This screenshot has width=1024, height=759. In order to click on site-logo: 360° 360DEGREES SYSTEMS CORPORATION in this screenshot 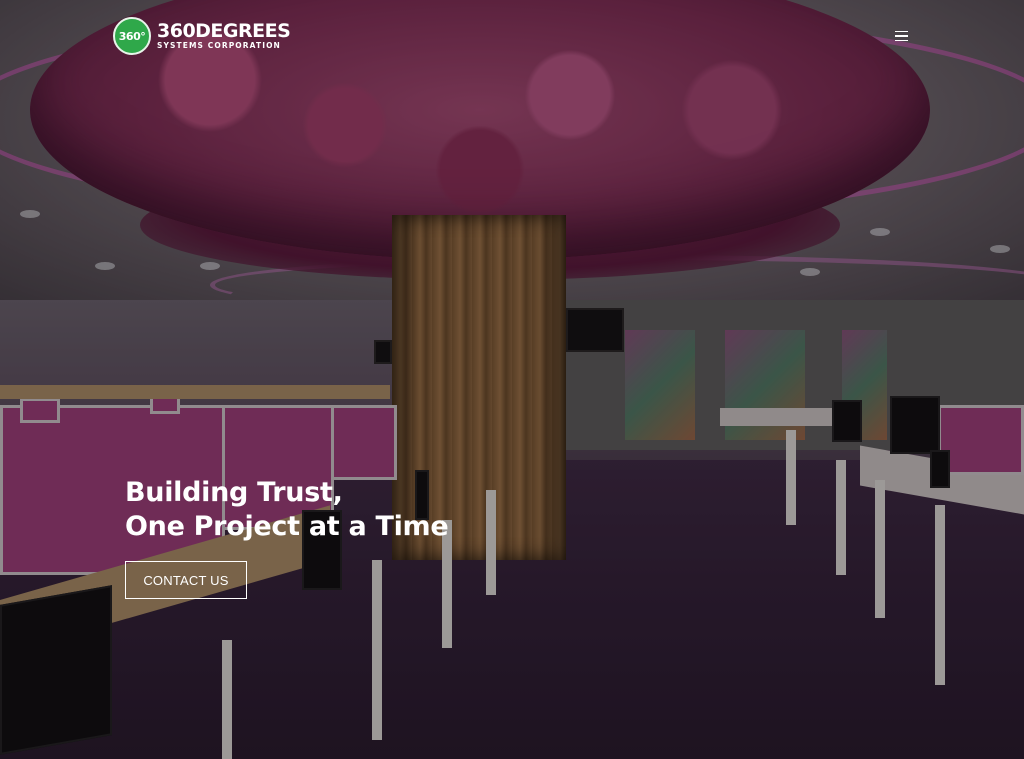, I will do `click(202, 36)`.